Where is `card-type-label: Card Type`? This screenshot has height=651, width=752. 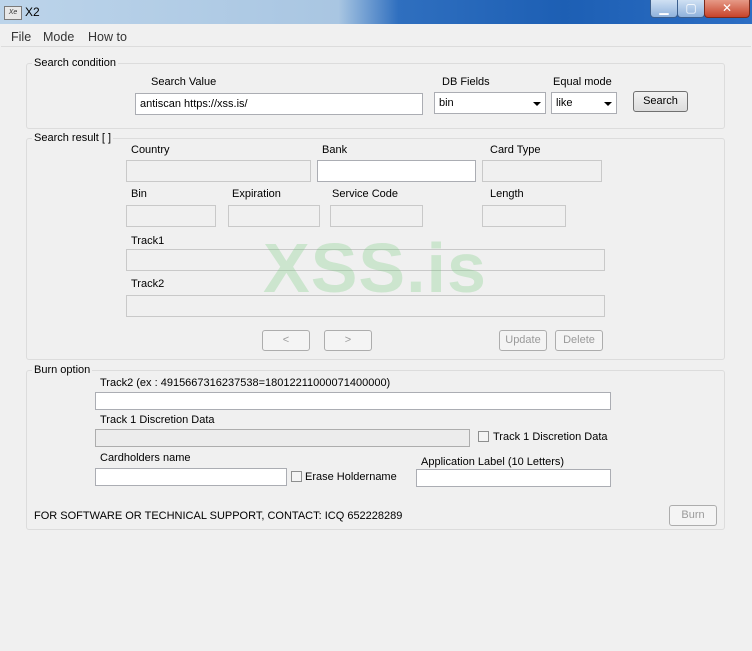
card-type-label: Card Type is located at coordinates (515, 150).